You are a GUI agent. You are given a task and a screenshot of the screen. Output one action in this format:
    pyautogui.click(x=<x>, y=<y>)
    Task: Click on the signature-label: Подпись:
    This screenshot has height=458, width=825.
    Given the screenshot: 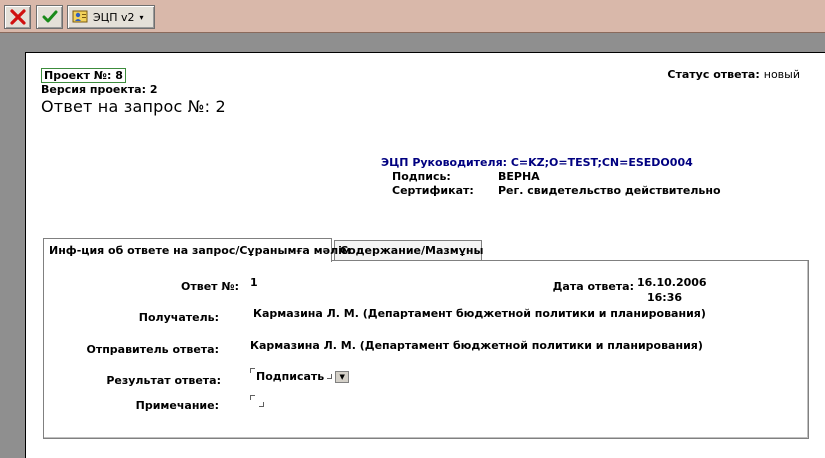 What is the action you would take?
    pyautogui.click(x=421, y=176)
    